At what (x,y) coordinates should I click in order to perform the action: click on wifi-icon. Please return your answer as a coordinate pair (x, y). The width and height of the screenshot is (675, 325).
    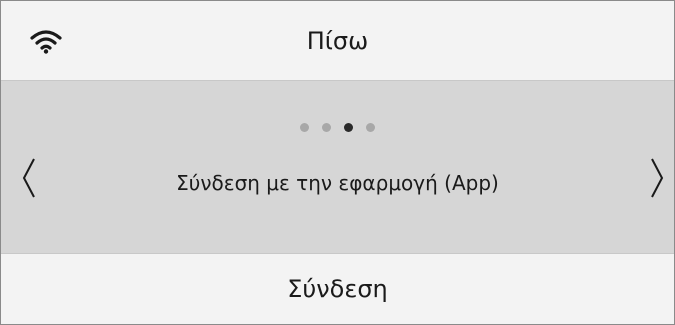
    Looking at the image, I should click on (46, 42).